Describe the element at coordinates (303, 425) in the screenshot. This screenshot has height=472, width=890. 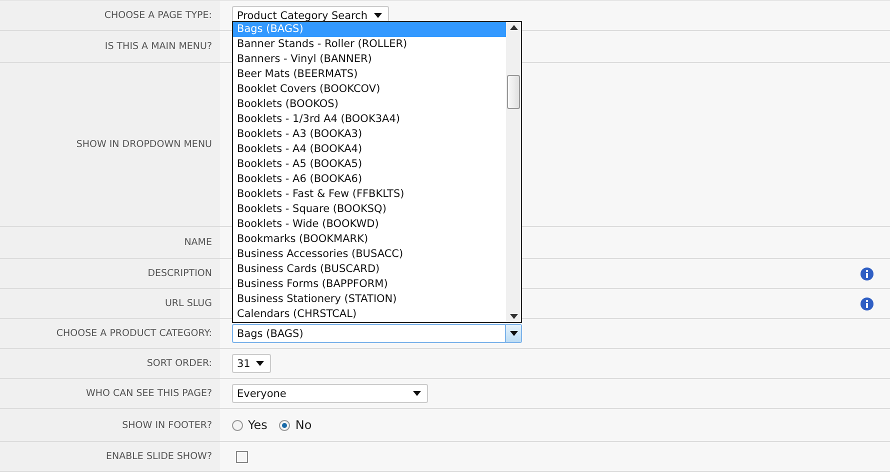
I see `radio-label: No` at that location.